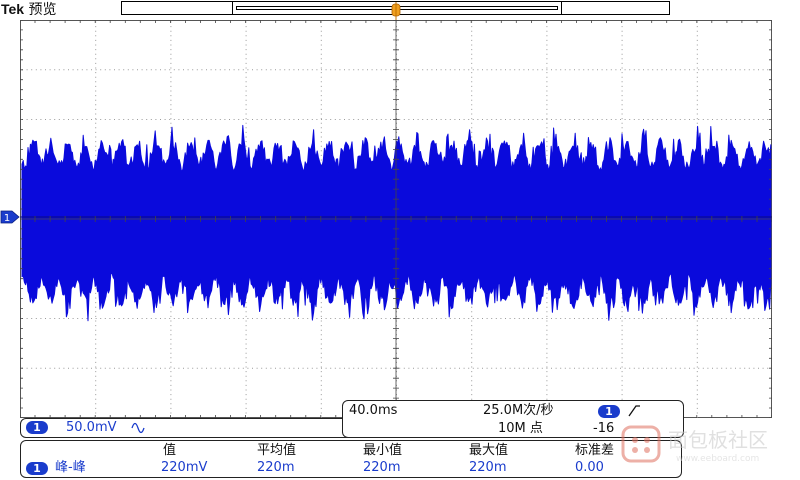  I want to click on ch1-ground-marker: 1, so click(10, 217).